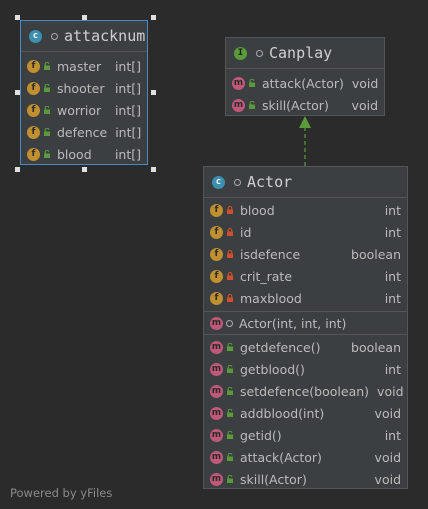  I want to click on resize-handle-nw, so click(17, 17).